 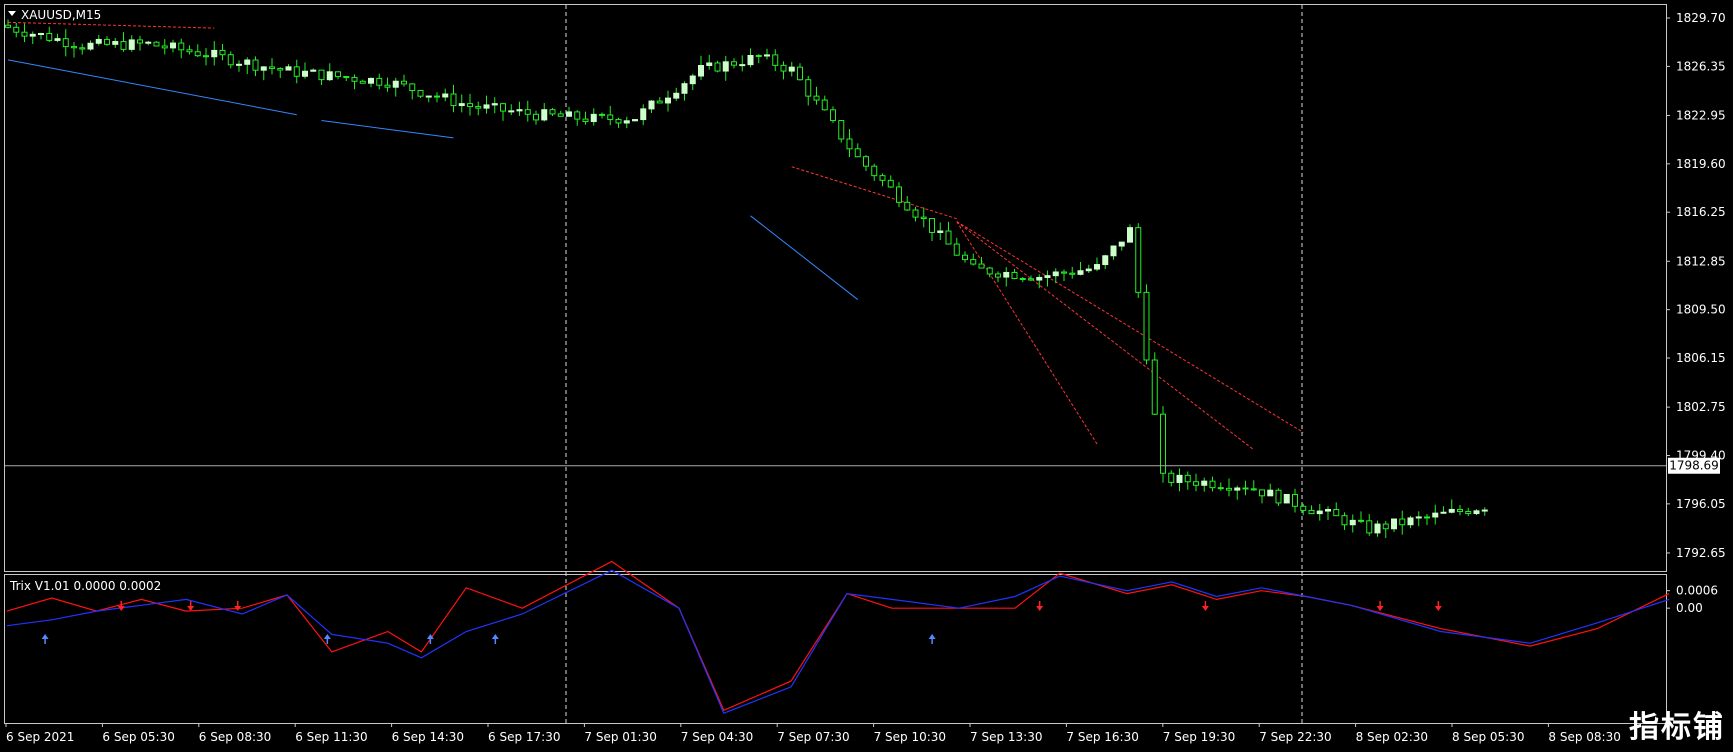 I want to click on current-price-label: 1798.69, so click(x=1694, y=466).